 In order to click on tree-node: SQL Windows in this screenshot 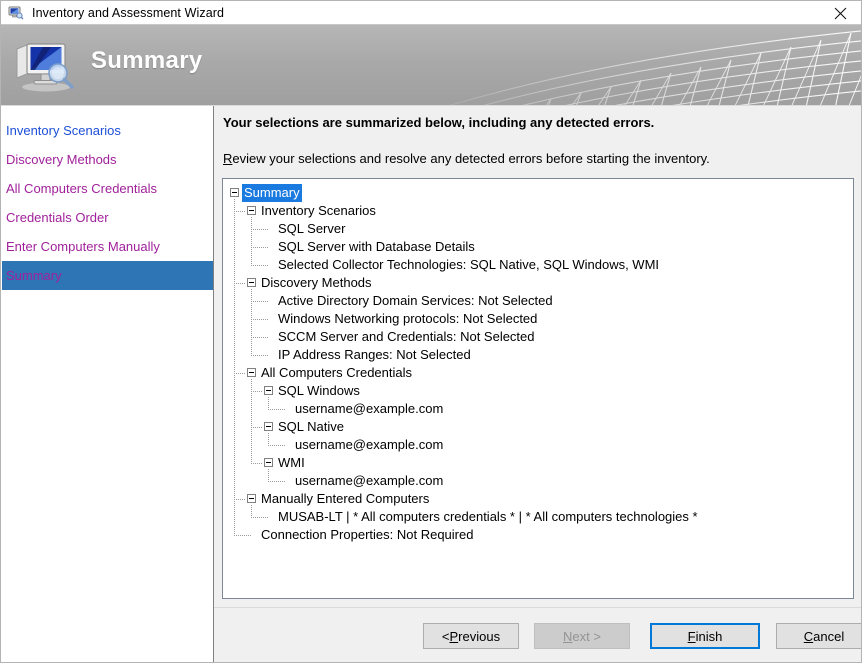, I will do `click(538, 391)`.